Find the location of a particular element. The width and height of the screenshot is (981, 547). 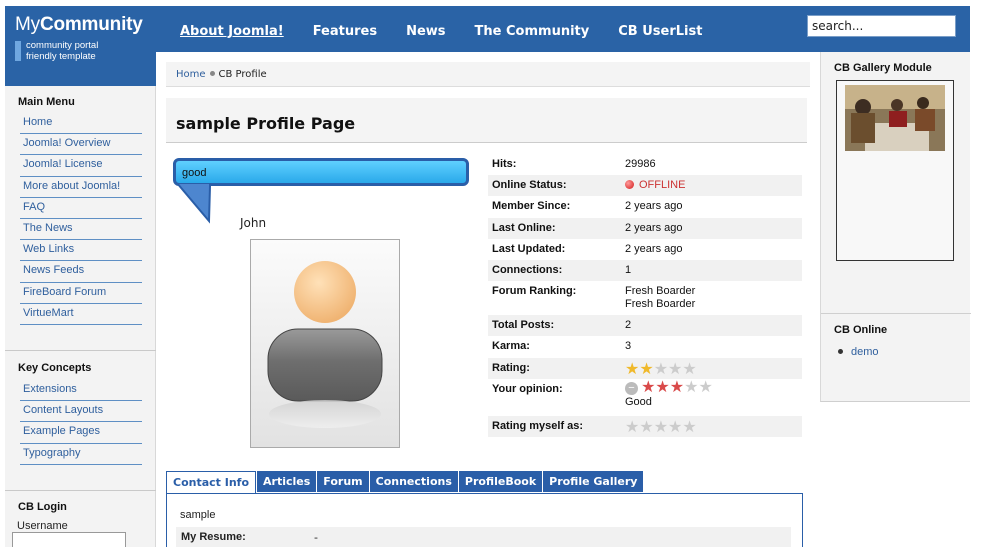

clear-rating-icon: − is located at coordinates (631, 388).